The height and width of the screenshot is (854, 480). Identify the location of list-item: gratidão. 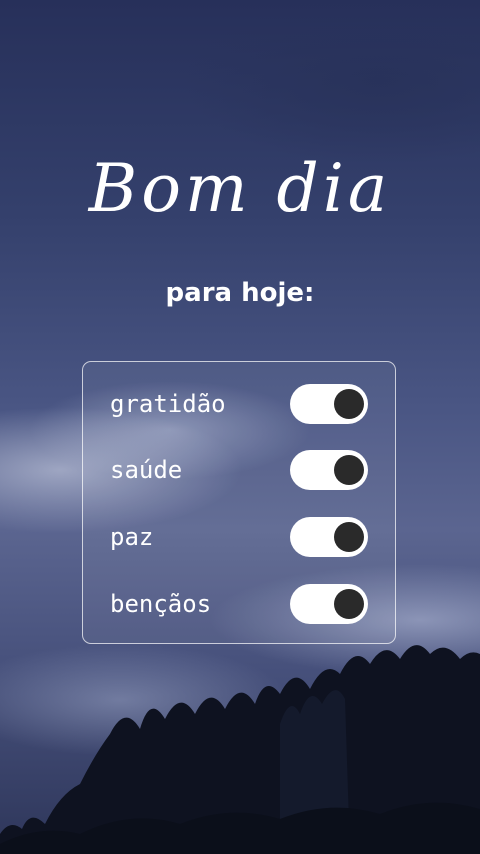
(239, 404).